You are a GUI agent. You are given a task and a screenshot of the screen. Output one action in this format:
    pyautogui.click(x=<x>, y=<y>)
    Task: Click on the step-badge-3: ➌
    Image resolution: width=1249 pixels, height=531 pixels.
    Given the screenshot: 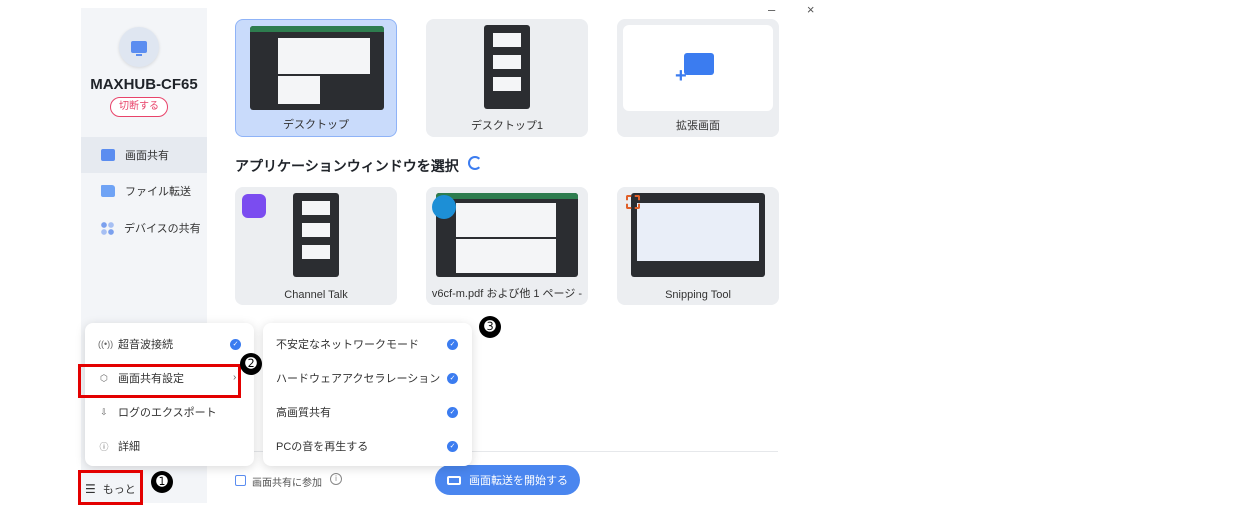 What is the action you would take?
    pyautogui.click(x=490, y=327)
    